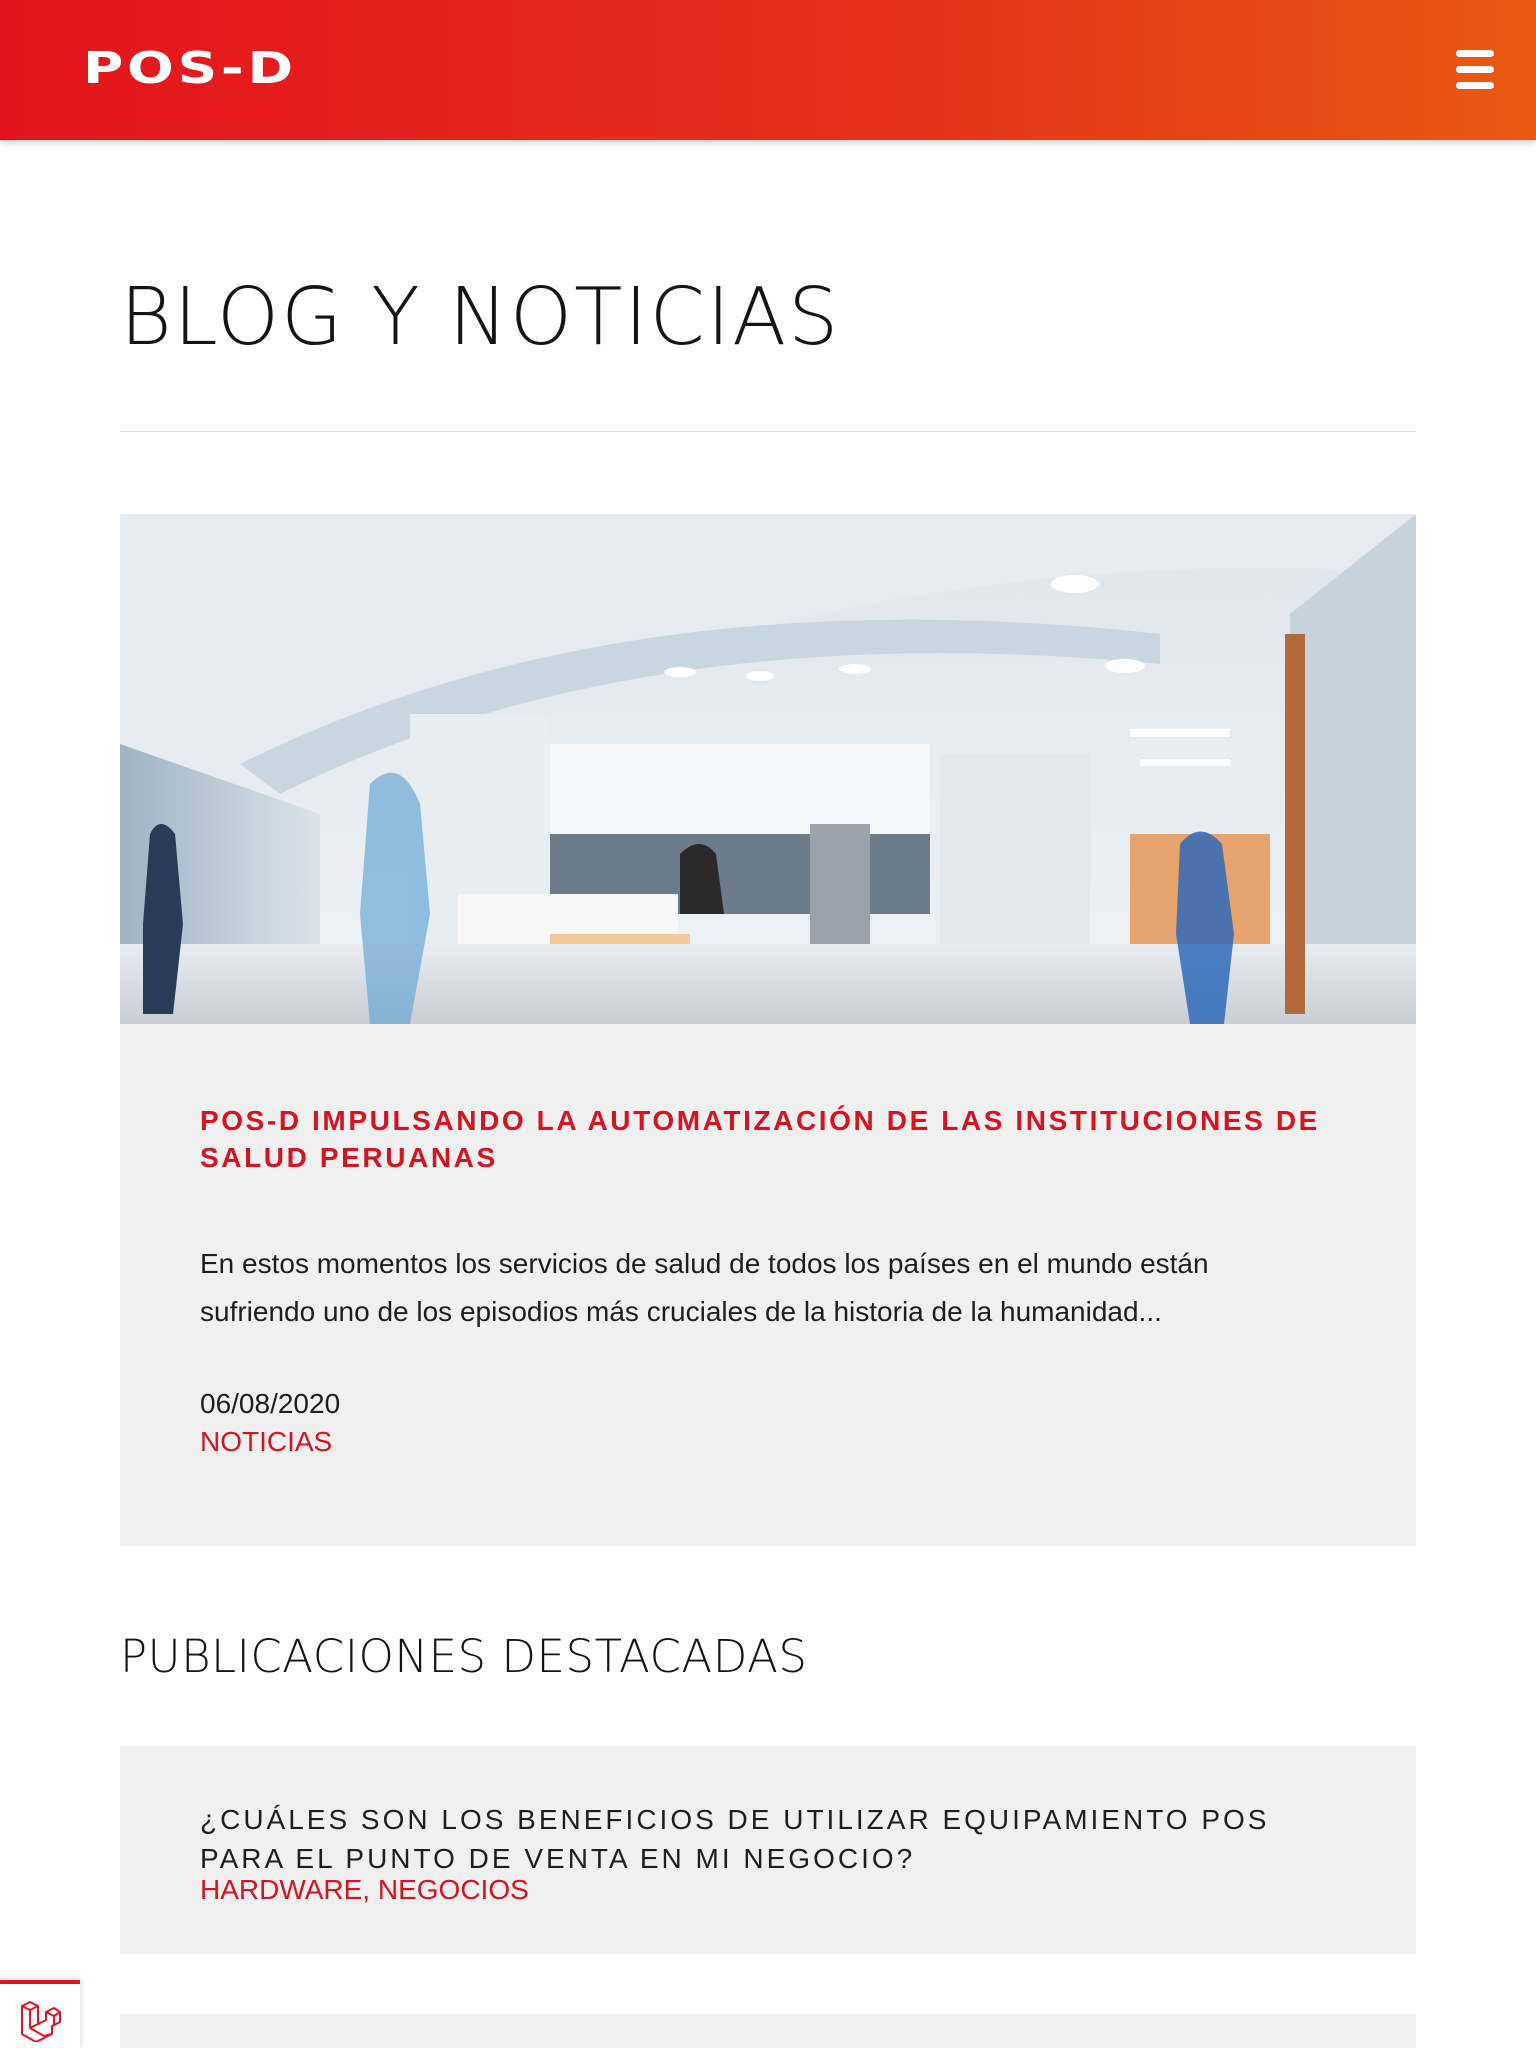 The width and height of the screenshot is (1536, 2048). I want to click on title-divider, so click(768, 431).